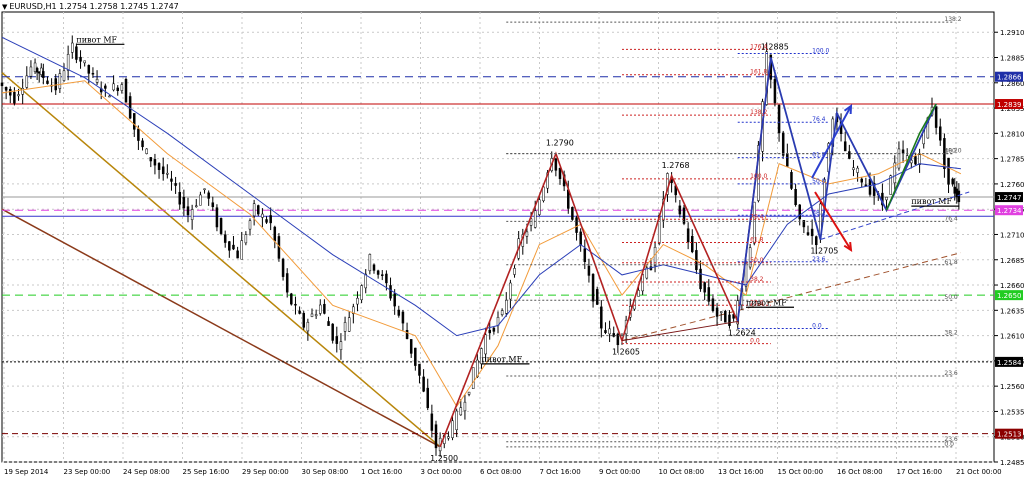 Image resolution: width=1024 pixels, height=482 pixels. What do you see at coordinates (90, 6) in the screenshot?
I see `chart-header: ▼ EURUSD,H1 1.2754 1.2758 1.2745 1.2747` at bounding box center [90, 6].